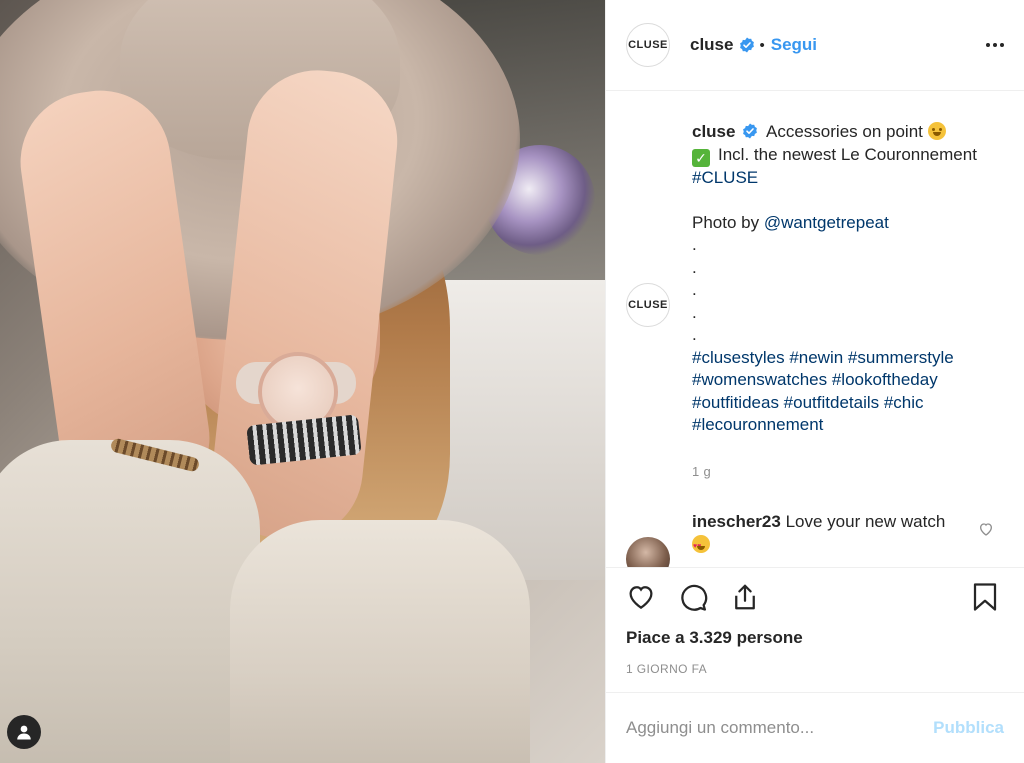 The image size is (1024, 763). Describe the element at coordinates (847, 154) in the screenshot. I see `caption-line2: Incl. the newest Le Couronnement` at that location.